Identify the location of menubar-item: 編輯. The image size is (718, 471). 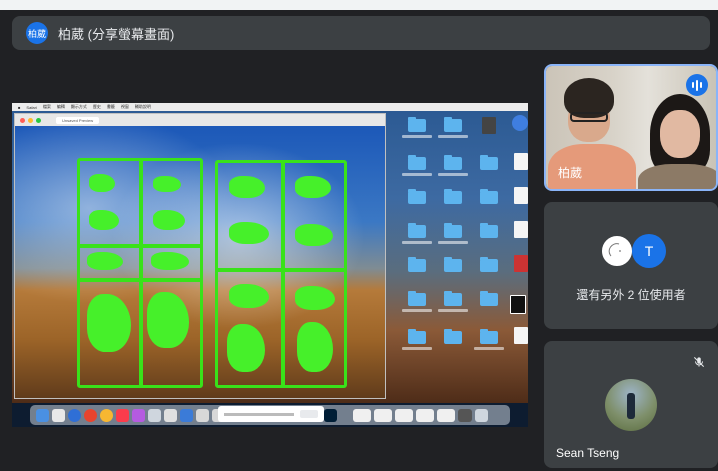
(60, 106).